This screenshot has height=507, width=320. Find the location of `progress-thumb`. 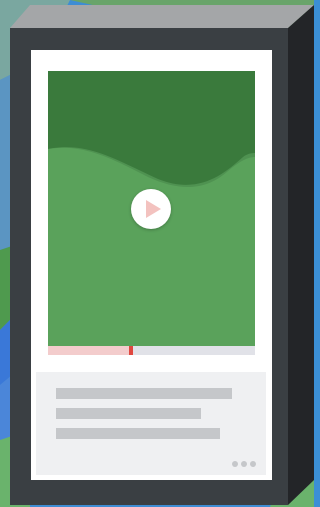

progress-thumb is located at coordinates (130, 350).